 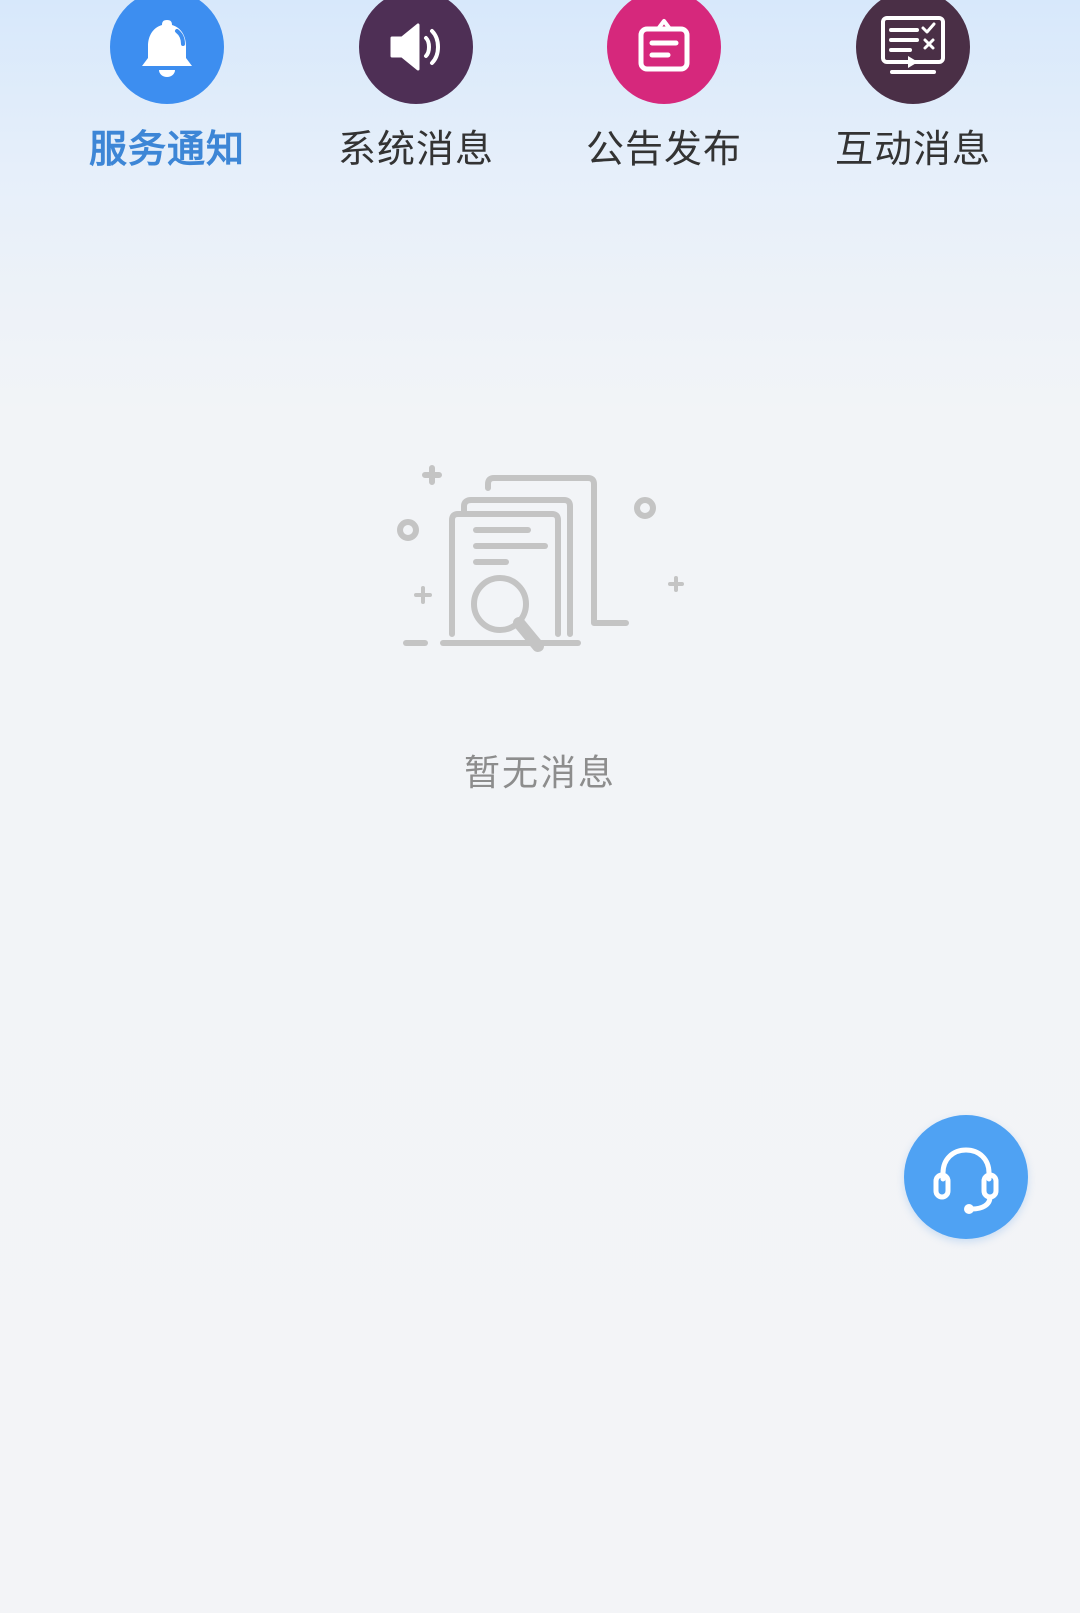 I want to click on monitor-checklist-icon, so click(x=913, y=52).